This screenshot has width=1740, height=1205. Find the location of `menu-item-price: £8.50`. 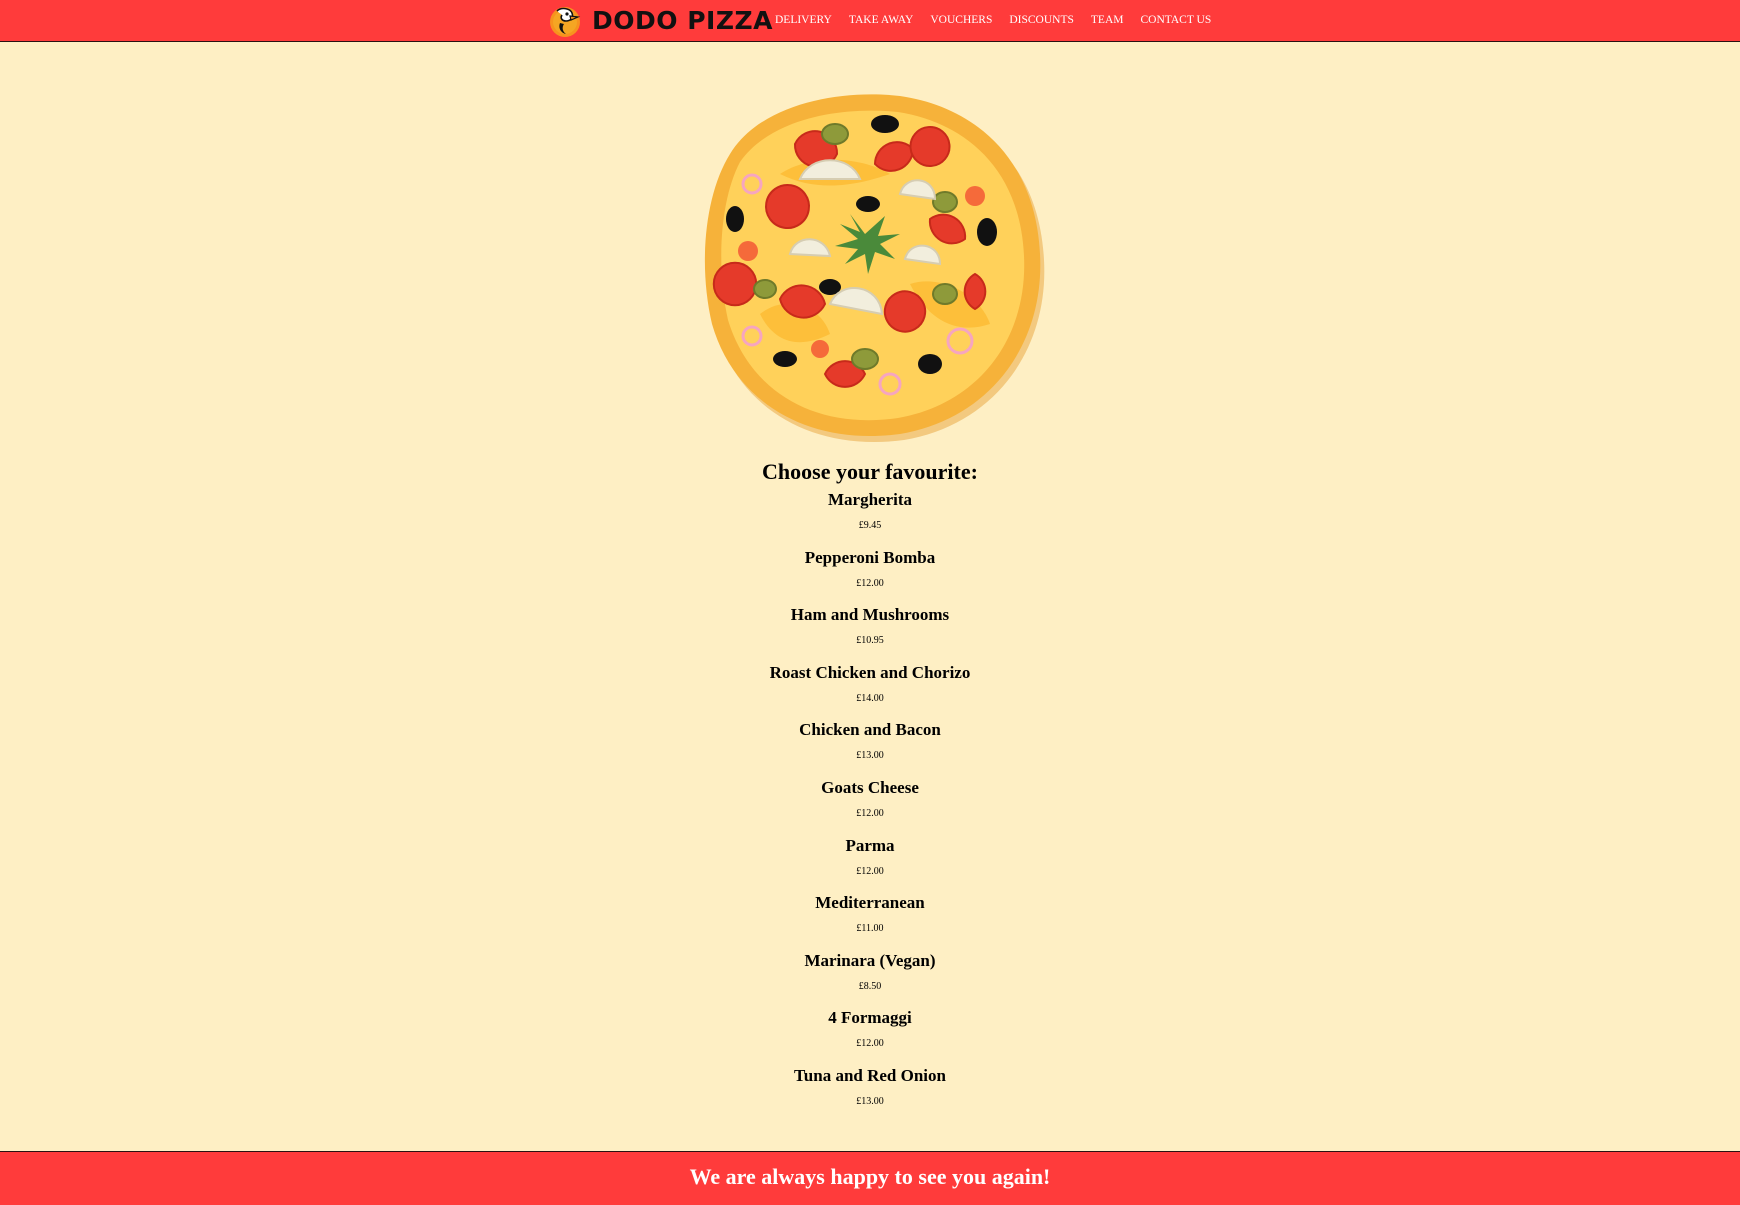

menu-item-price: £8.50 is located at coordinates (870, 986).